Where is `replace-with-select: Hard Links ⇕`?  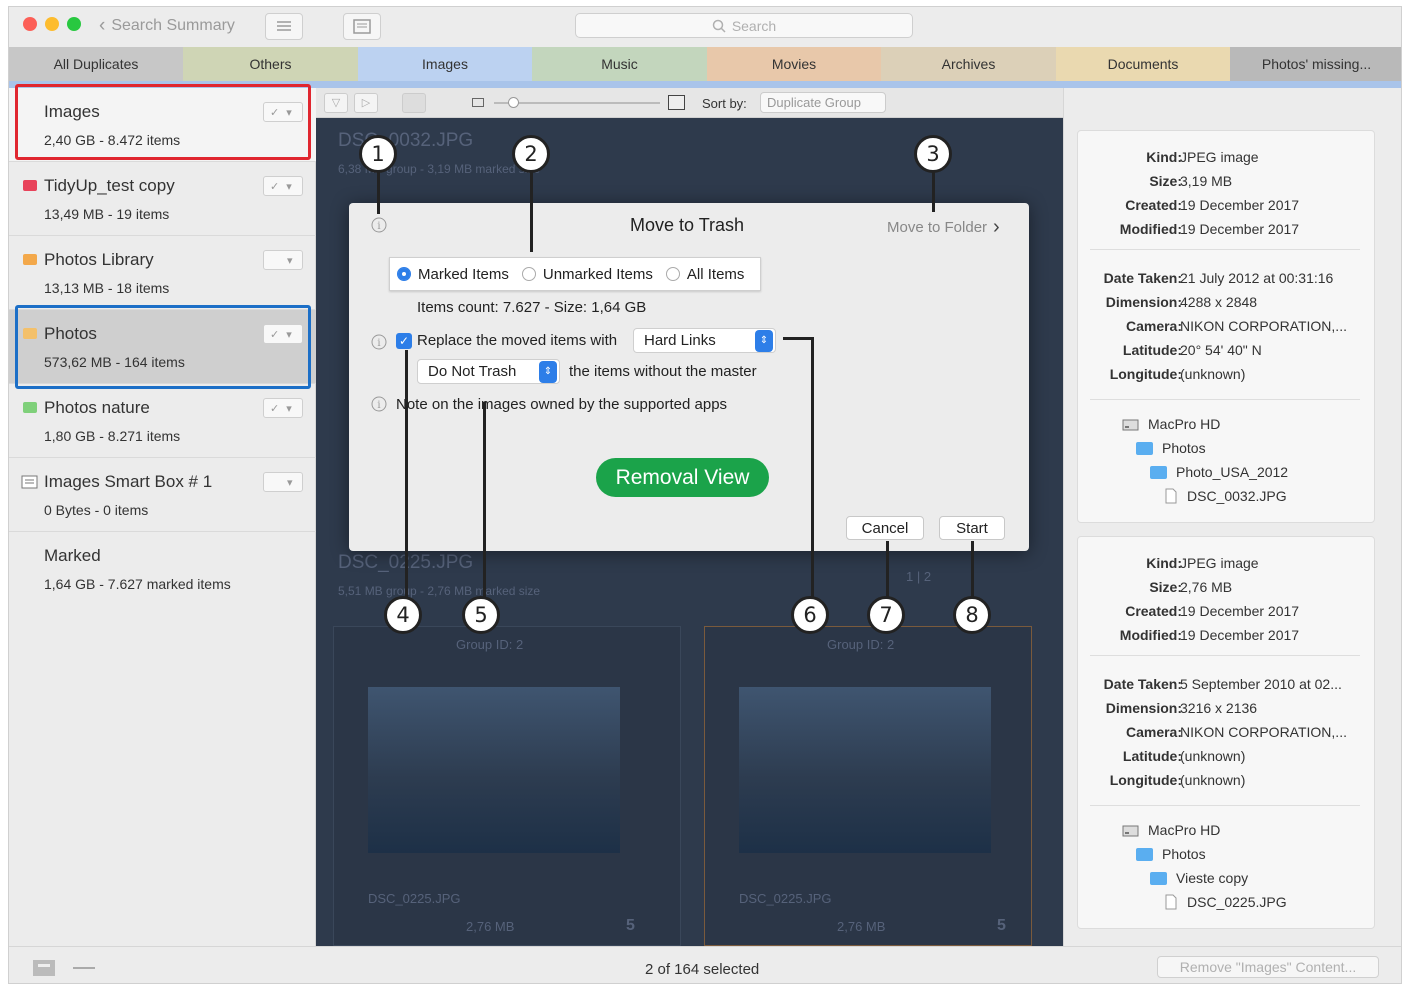
replace-with-select: Hard Links ⇕ is located at coordinates (704, 340).